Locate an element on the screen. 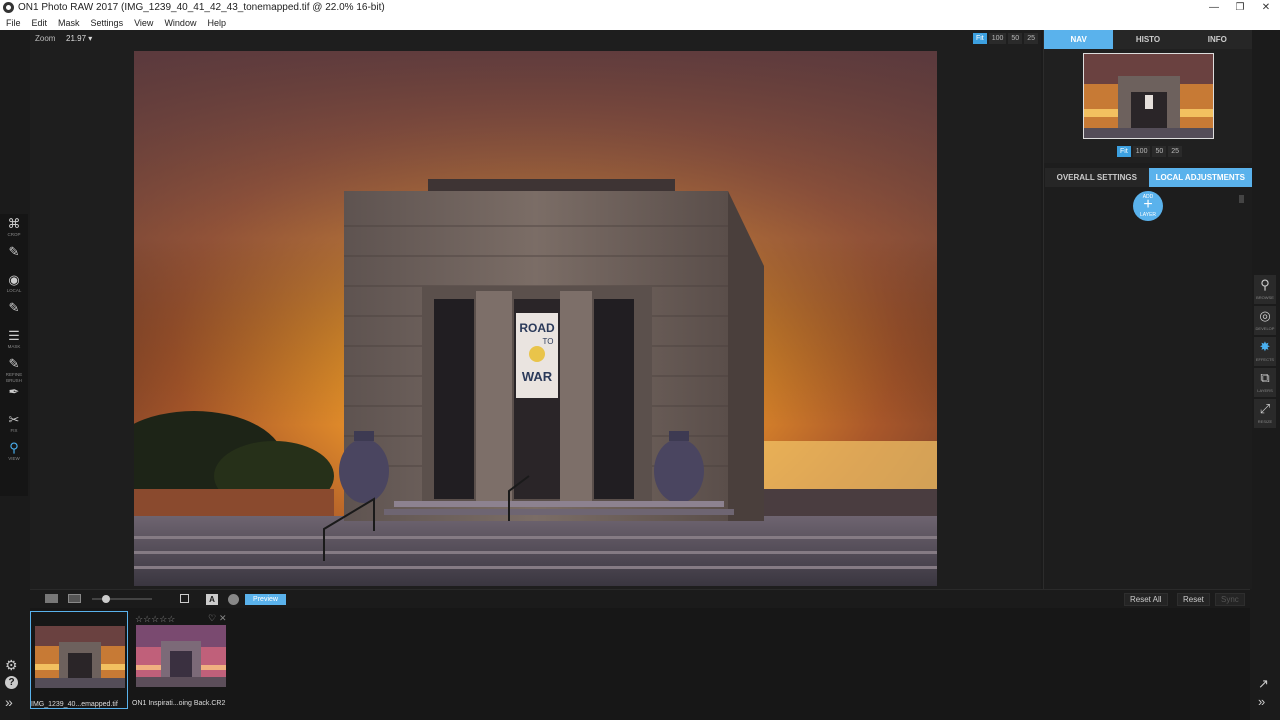  share-icon: ↗ is located at coordinates (1263, 684).